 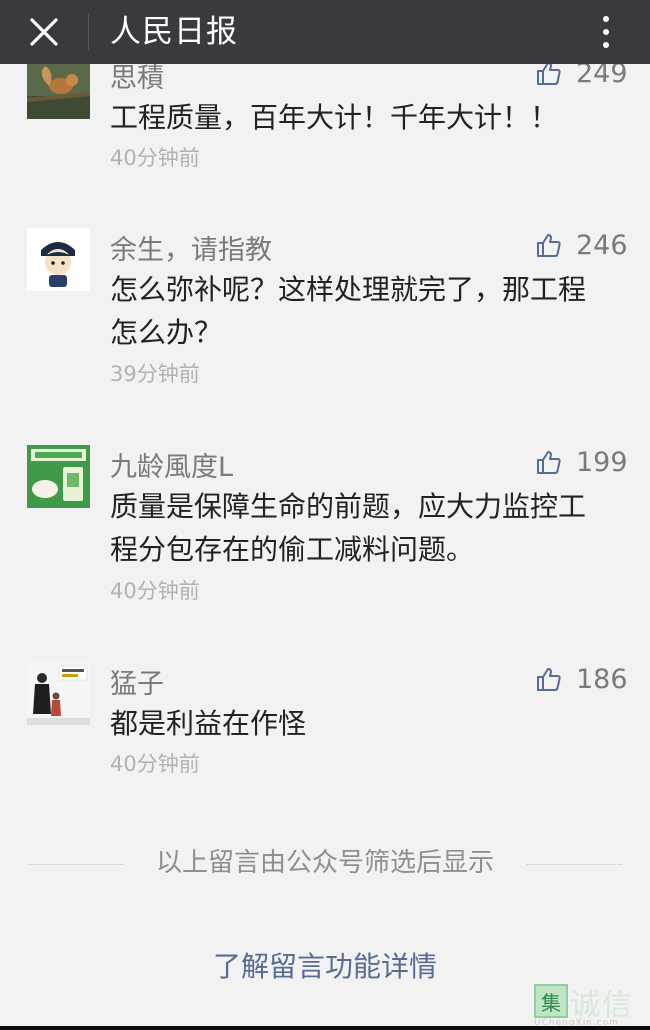 I want to click on close-button, so click(x=44, y=32).